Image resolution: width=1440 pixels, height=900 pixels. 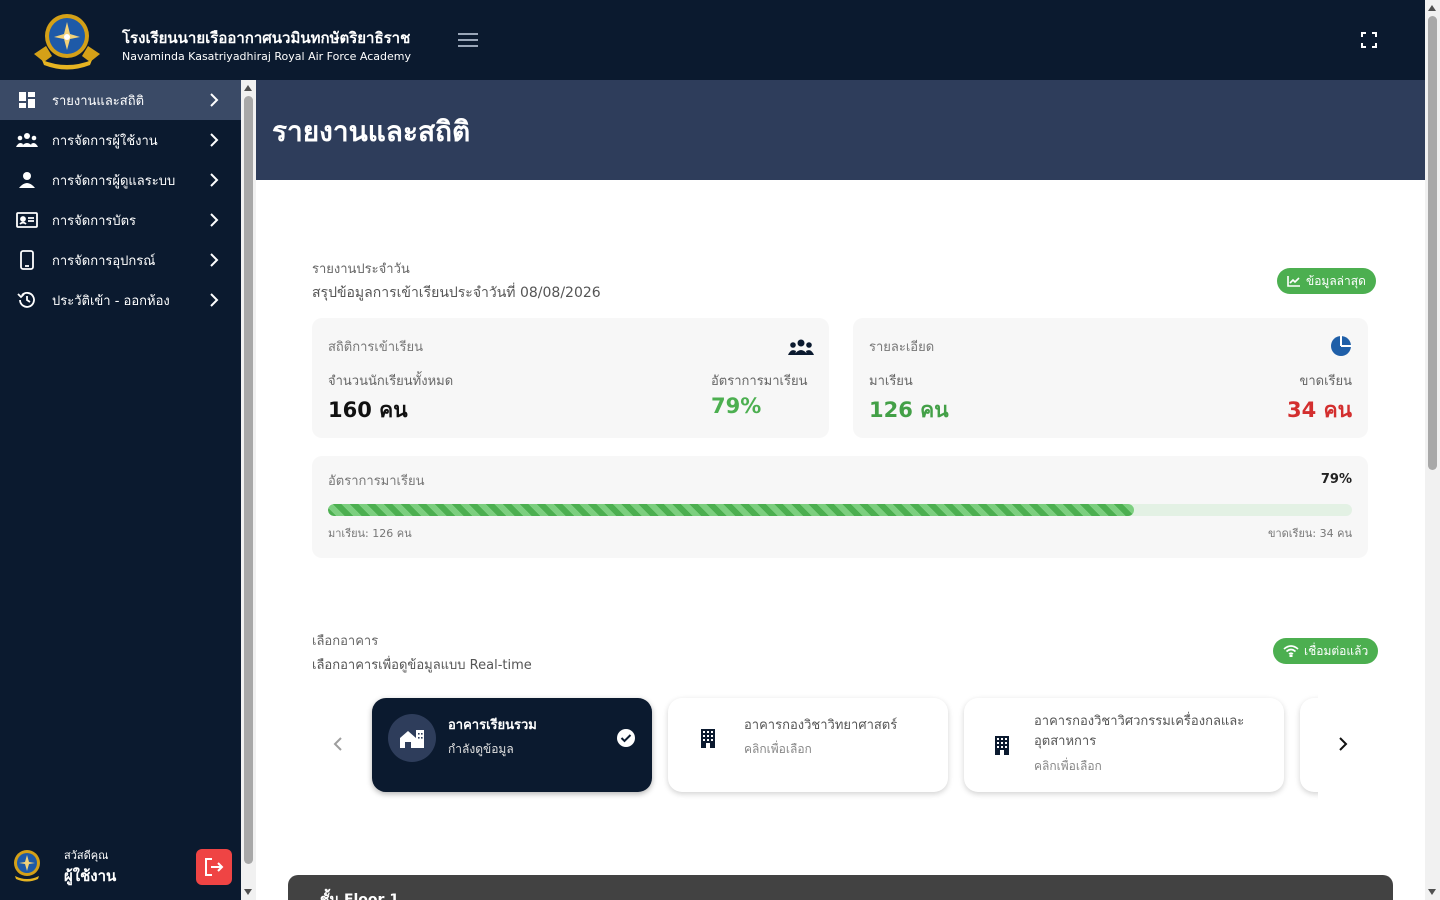 I want to click on absent-value: 34 คน, so click(x=1319, y=410).